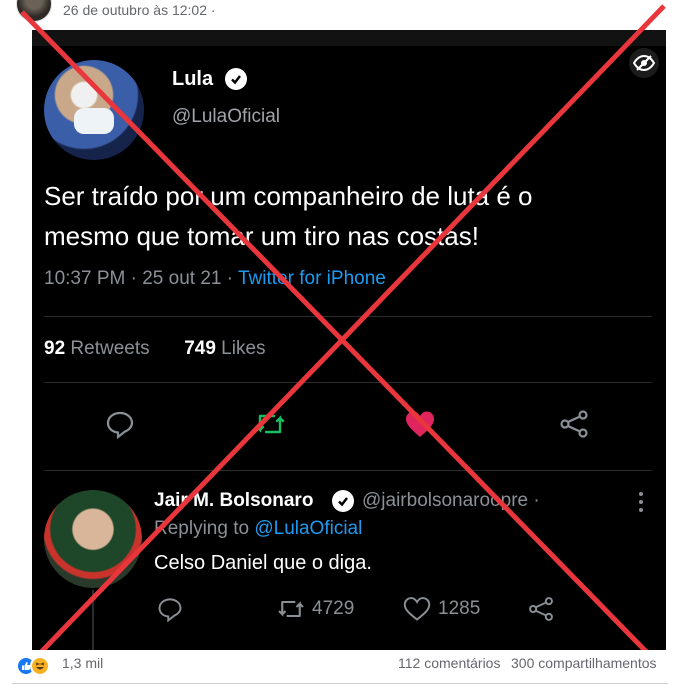  I want to click on tweet-client: Twitter for iPhone, so click(312, 278).